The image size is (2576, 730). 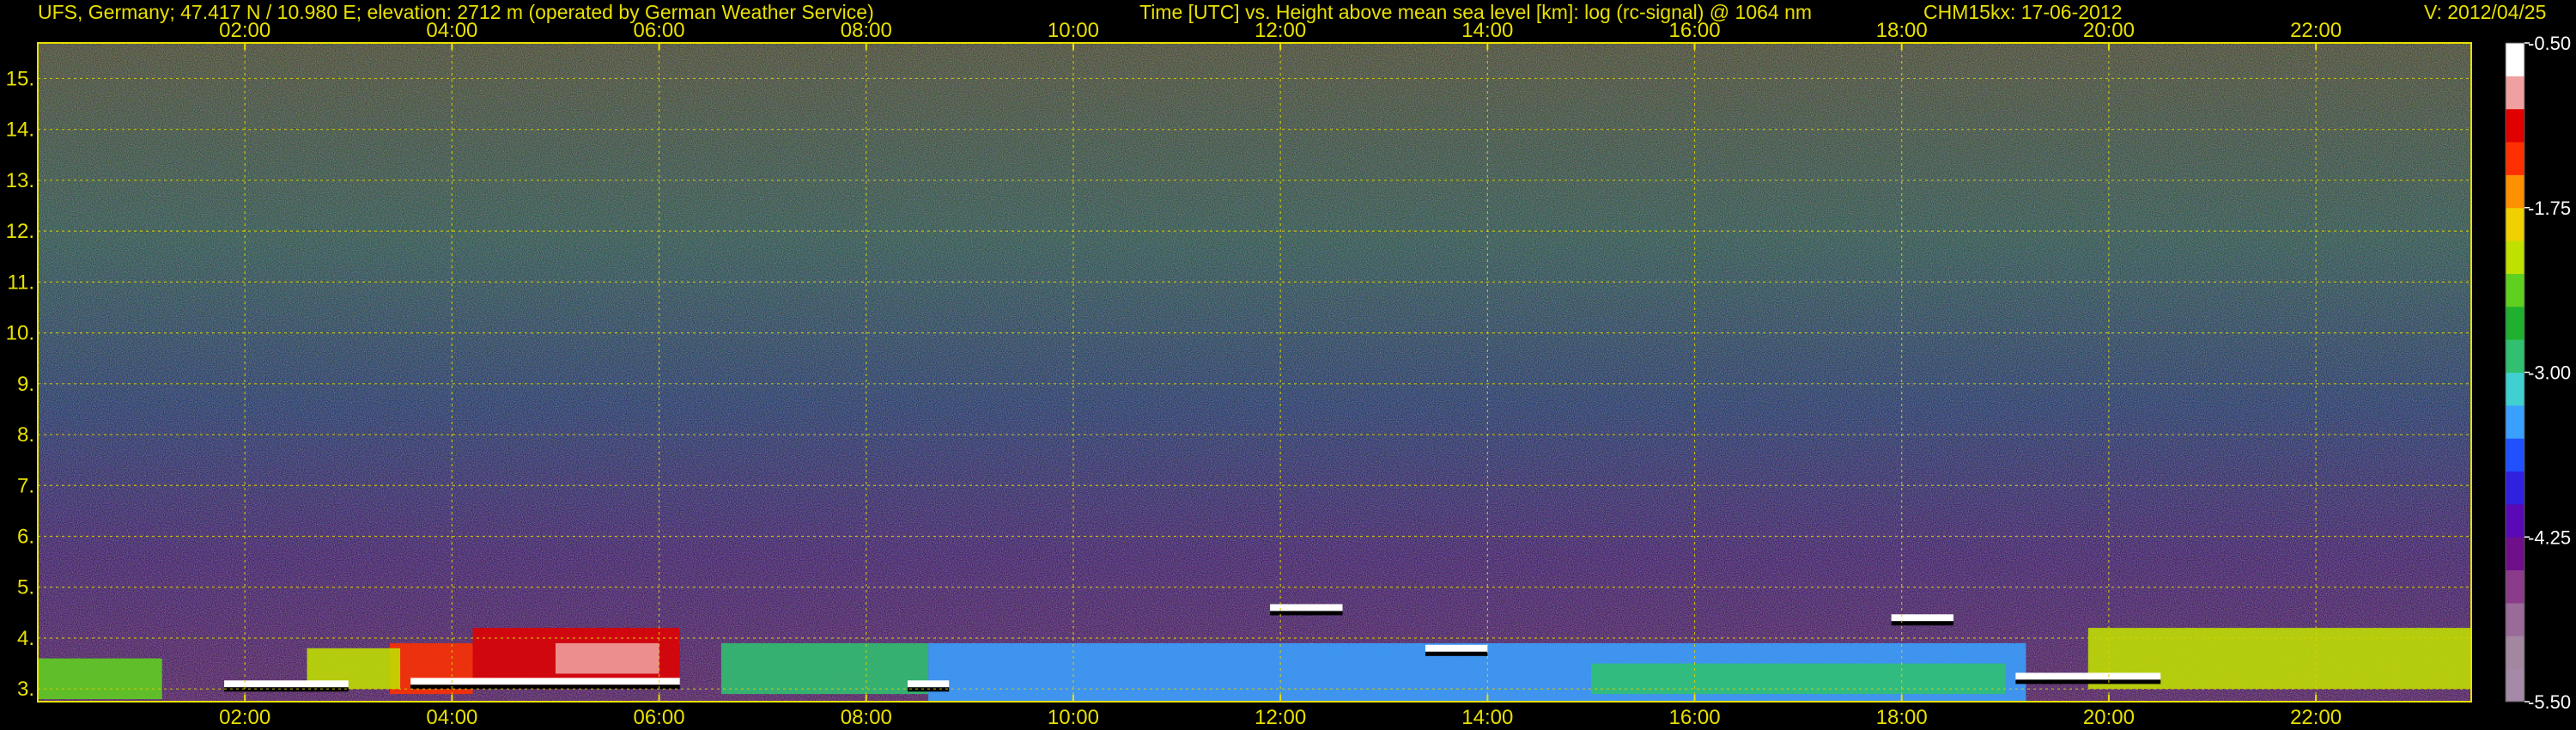 What do you see at coordinates (452, 717) in the screenshot?
I see `x-tick-label-bottom: 04:00` at bounding box center [452, 717].